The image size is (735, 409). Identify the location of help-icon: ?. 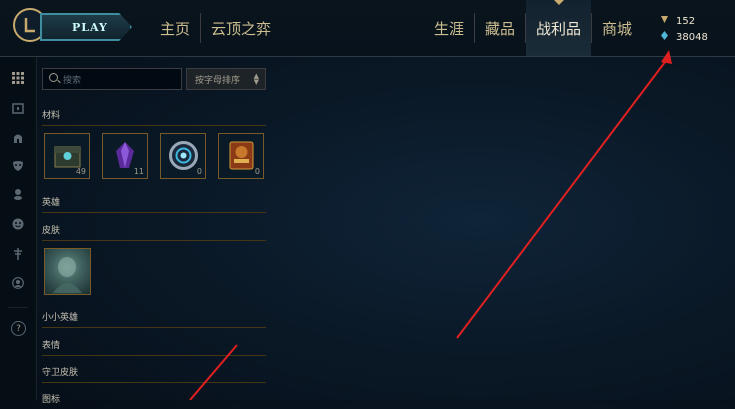
(18, 328).